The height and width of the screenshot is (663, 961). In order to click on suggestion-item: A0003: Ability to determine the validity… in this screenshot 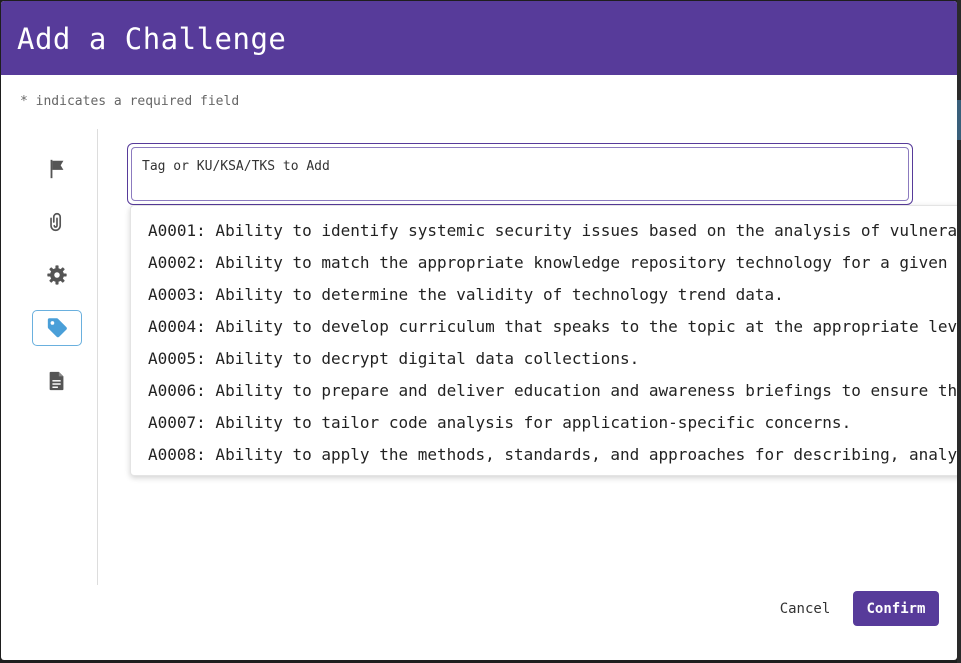, I will do `click(544, 295)`.